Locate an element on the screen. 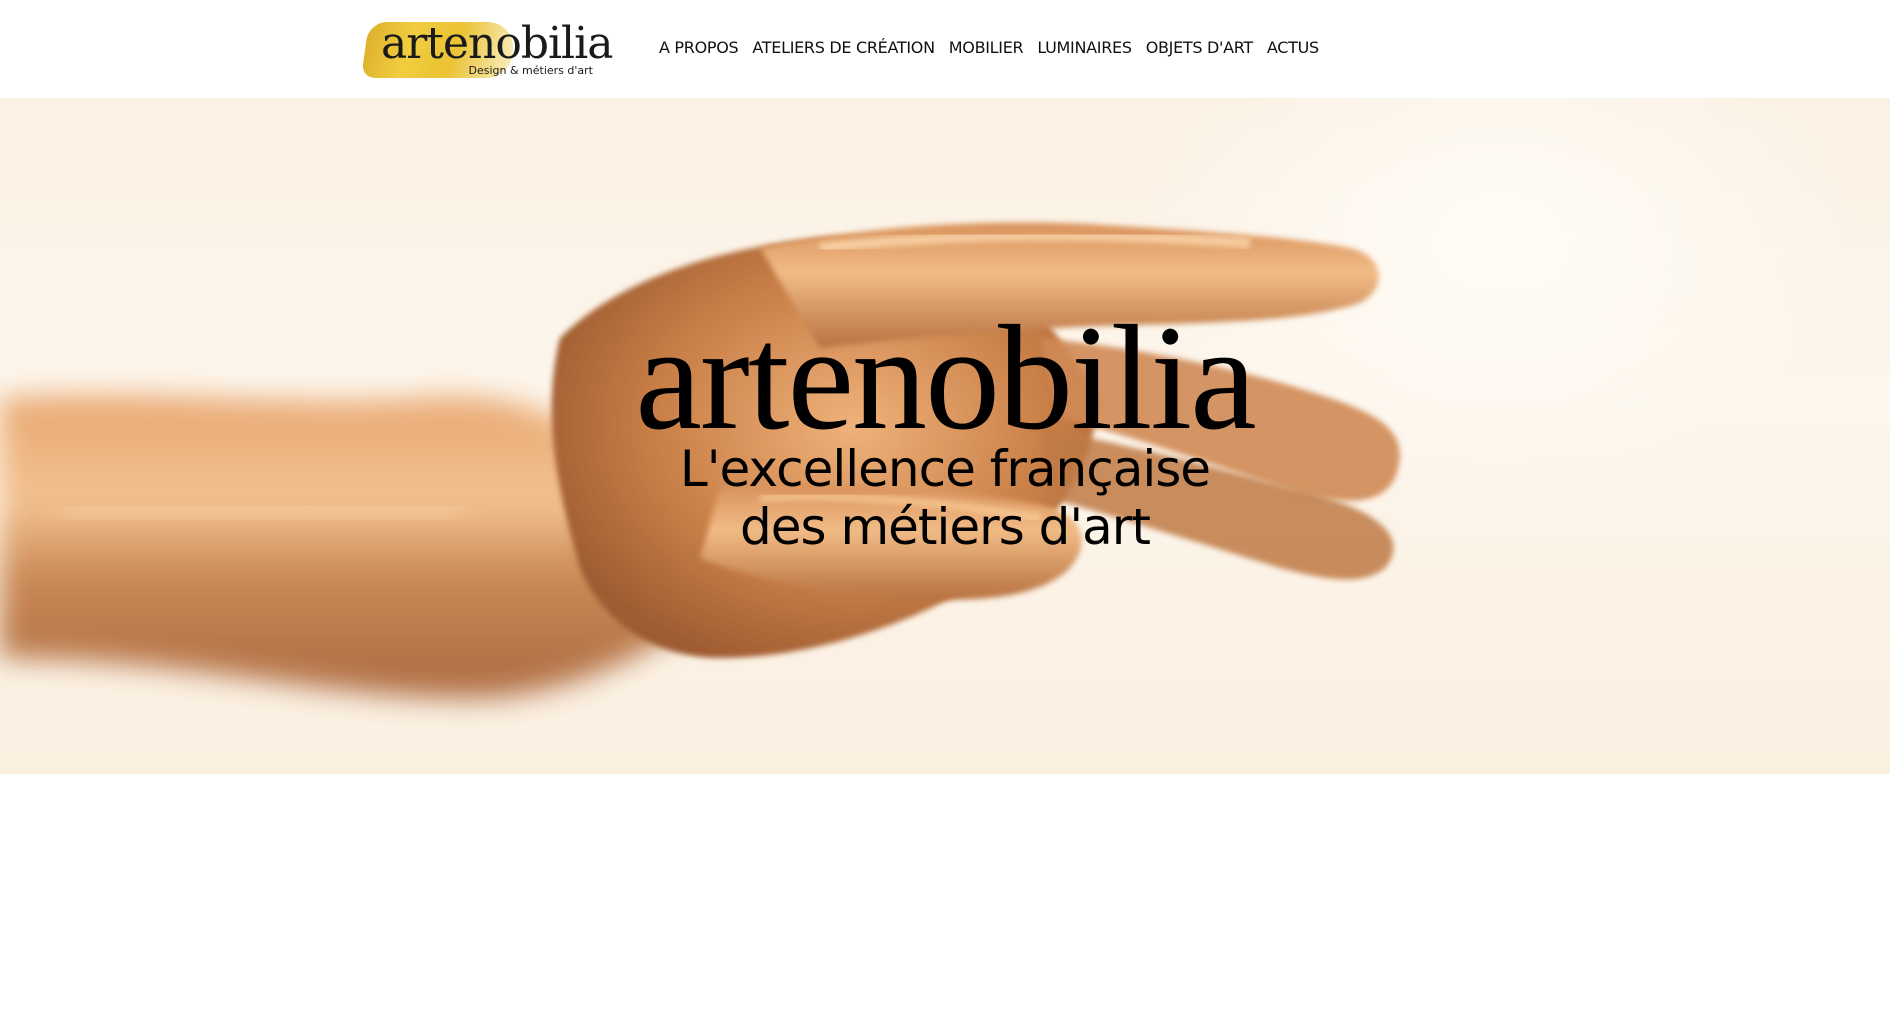 The width and height of the screenshot is (1890, 1024). hero-subtitle-line2: des métiers d'art is located at coordinates (945, 527).